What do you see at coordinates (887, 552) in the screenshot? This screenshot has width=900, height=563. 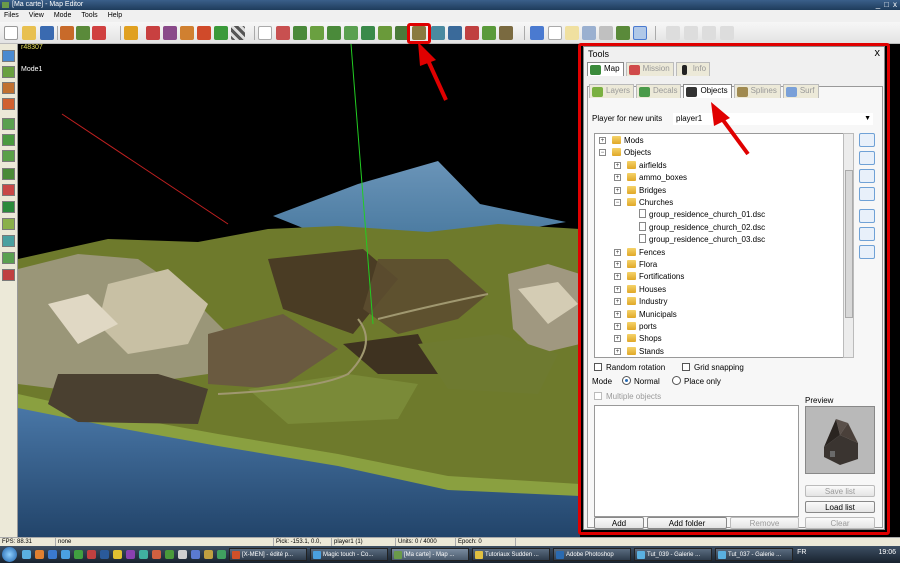 I see `clock: 19:06` at bounding box center [887, 552].